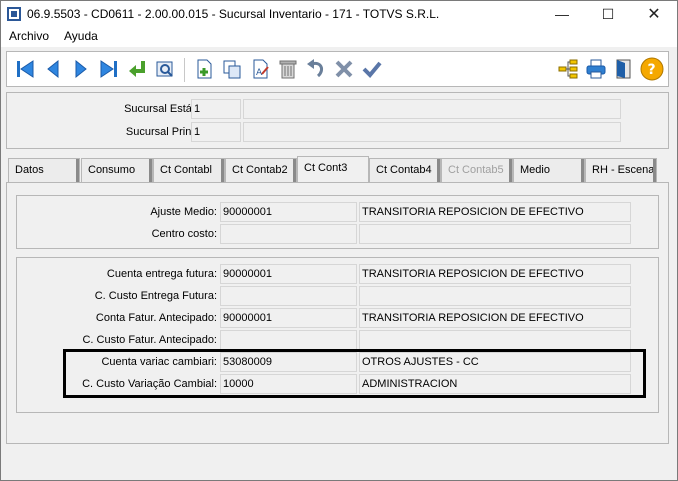 This screenshot has height=481, width=678. What do you see at coordinates (623, 170) in the screenshot?
I see `tab-label: RH - Escena` at bounding box center [623, 170].